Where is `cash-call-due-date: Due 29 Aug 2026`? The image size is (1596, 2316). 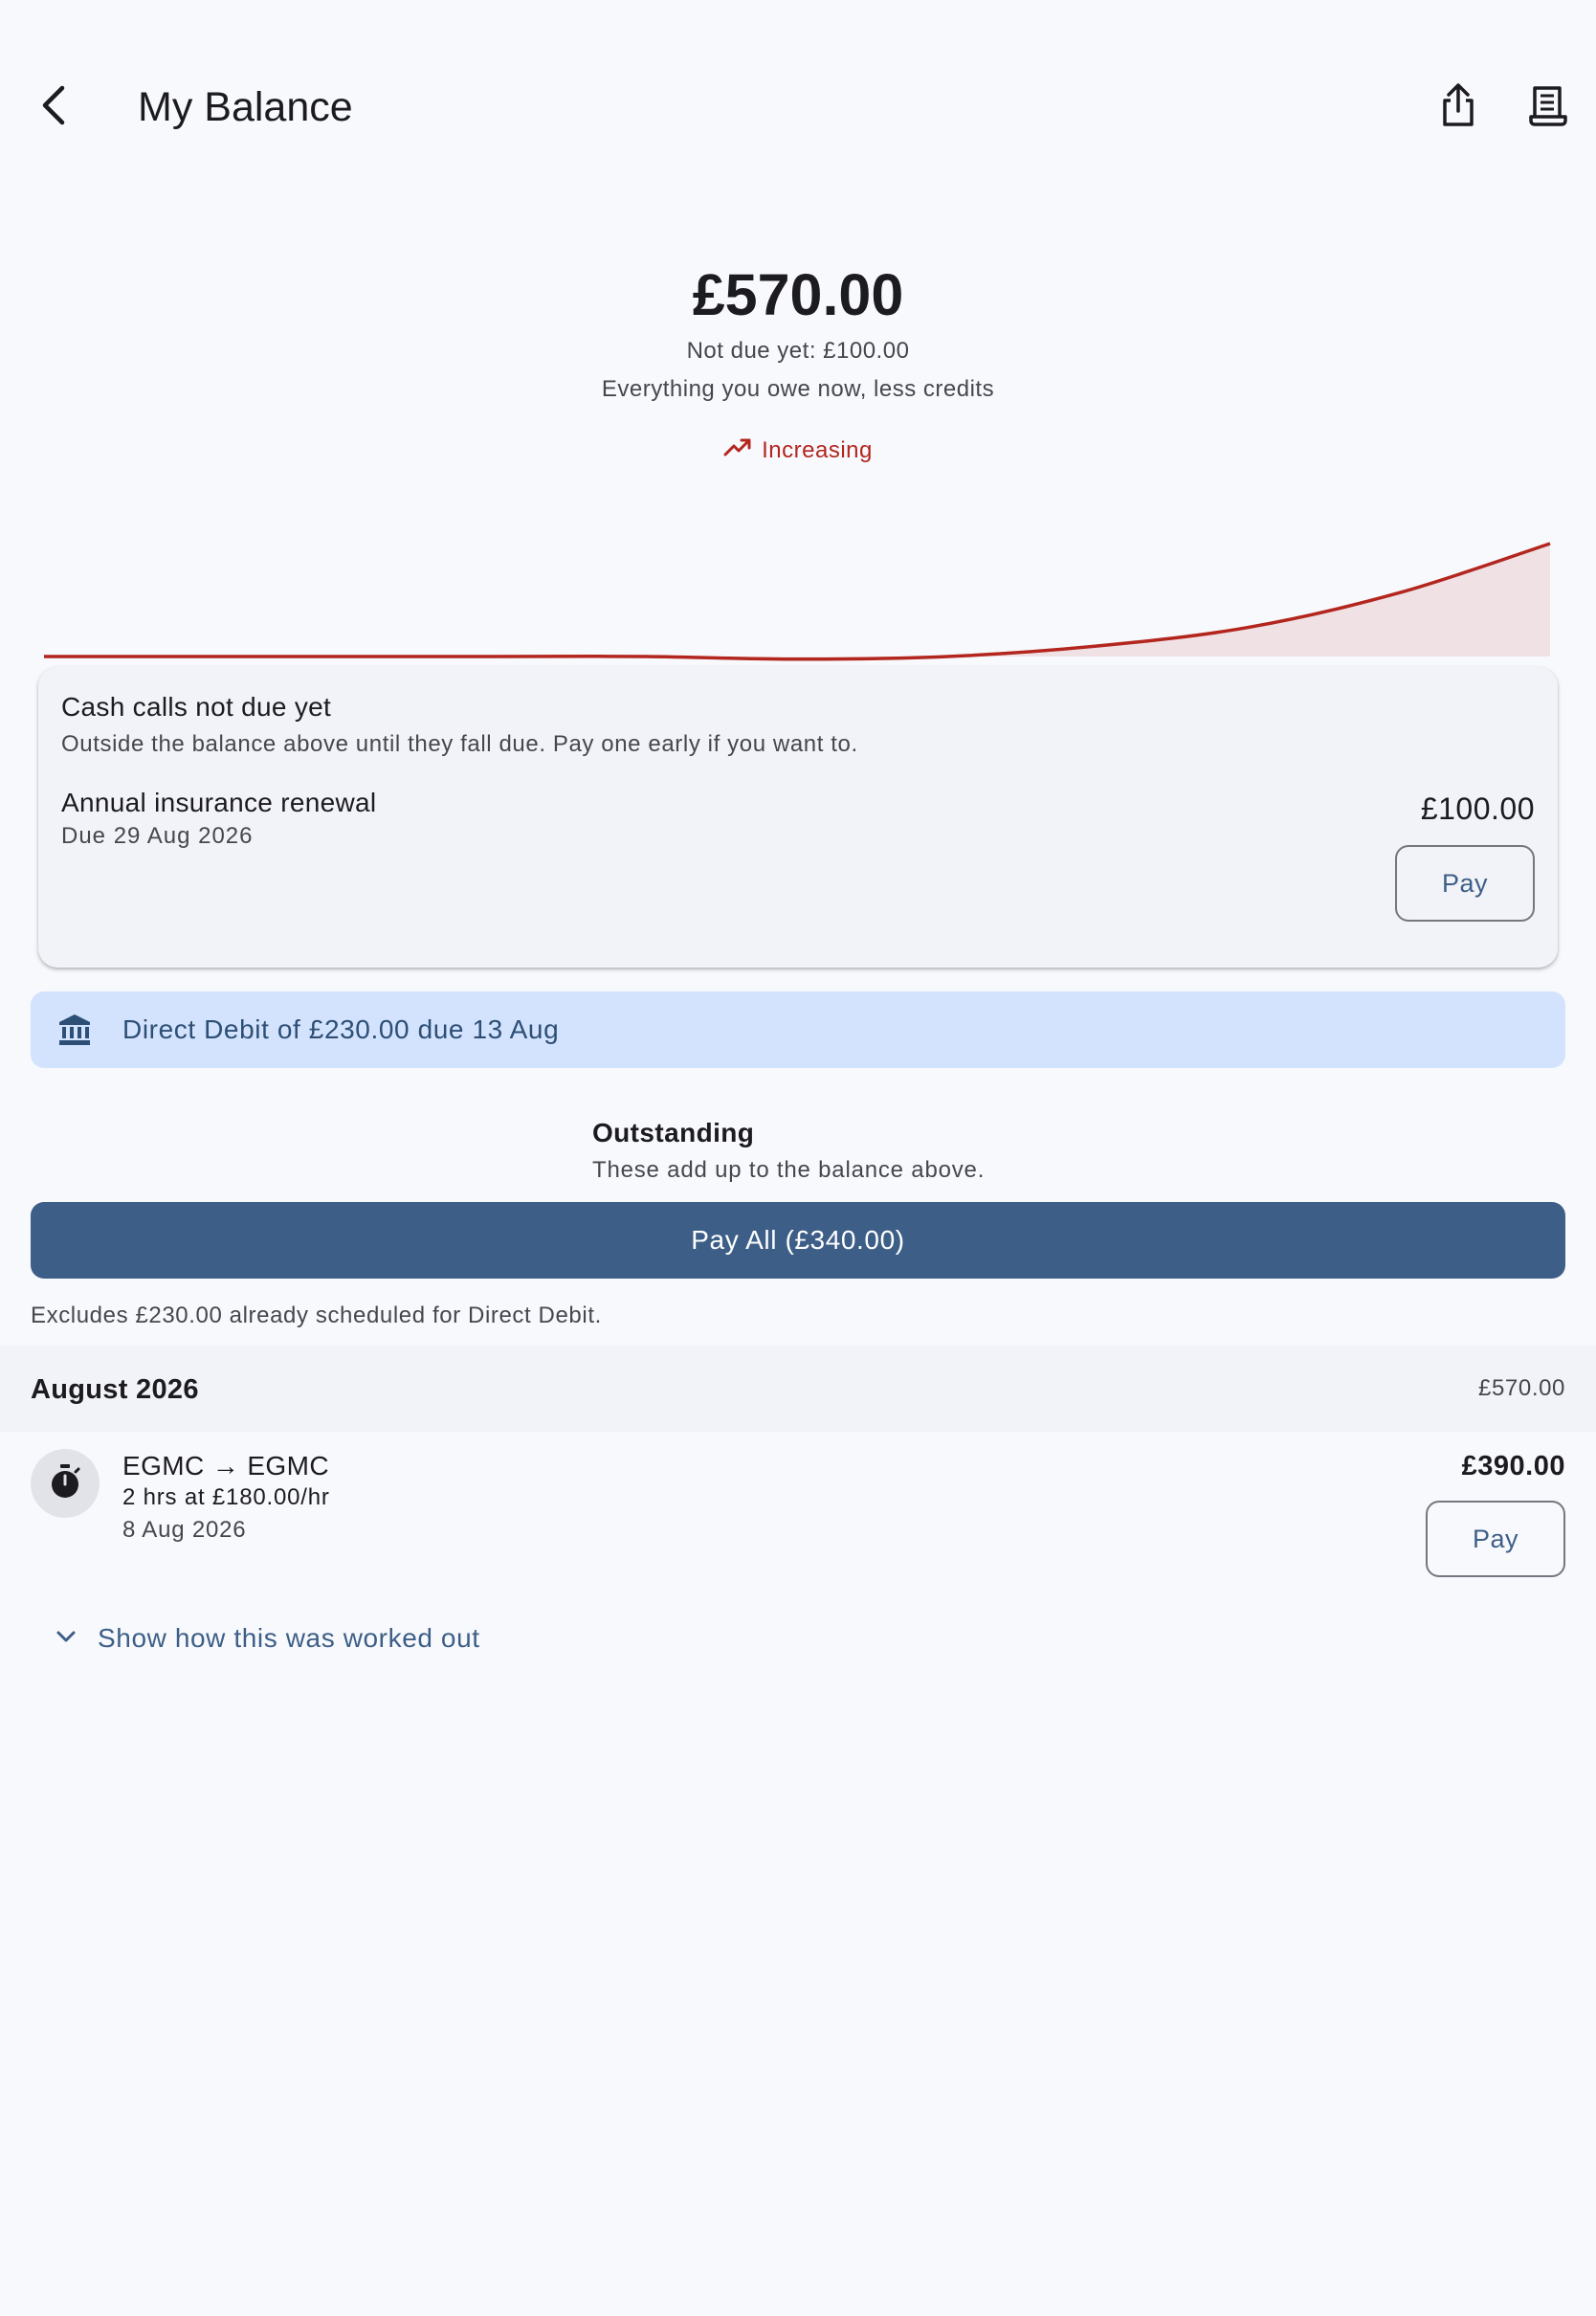 cash-call-due-date: Due 29 Aug 2026 is located at coordinates (157, 836).